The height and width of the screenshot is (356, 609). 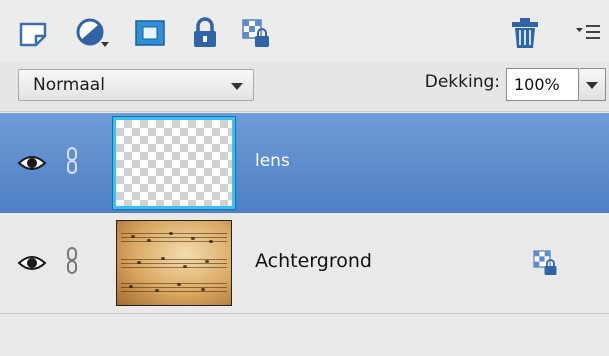 What do you see at coordinates (136, 85) in the screenshot?
I see `blend-mode-select: Normaal` at bounding box center [136, 85].